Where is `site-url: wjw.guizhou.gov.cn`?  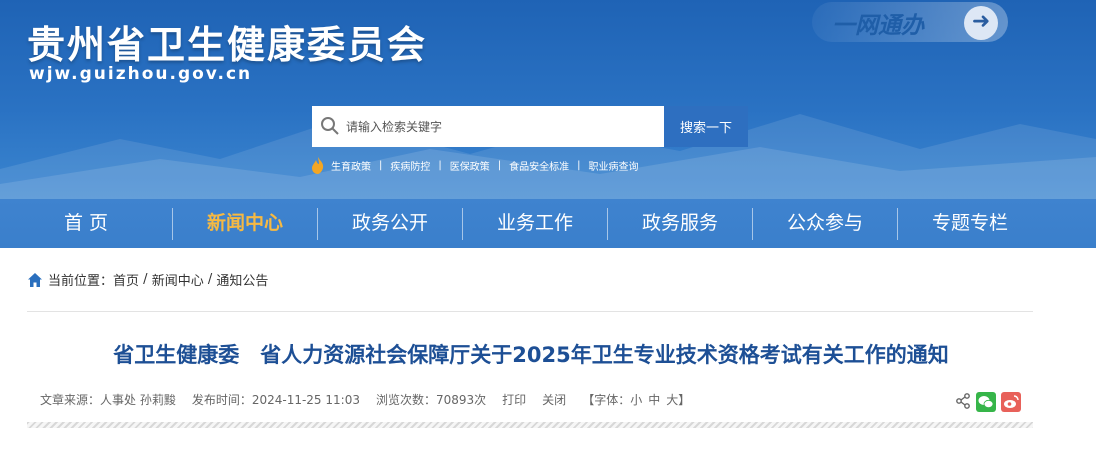
site-url: wjw.guizhou.gov.cn is located at coordinates (141, 74).